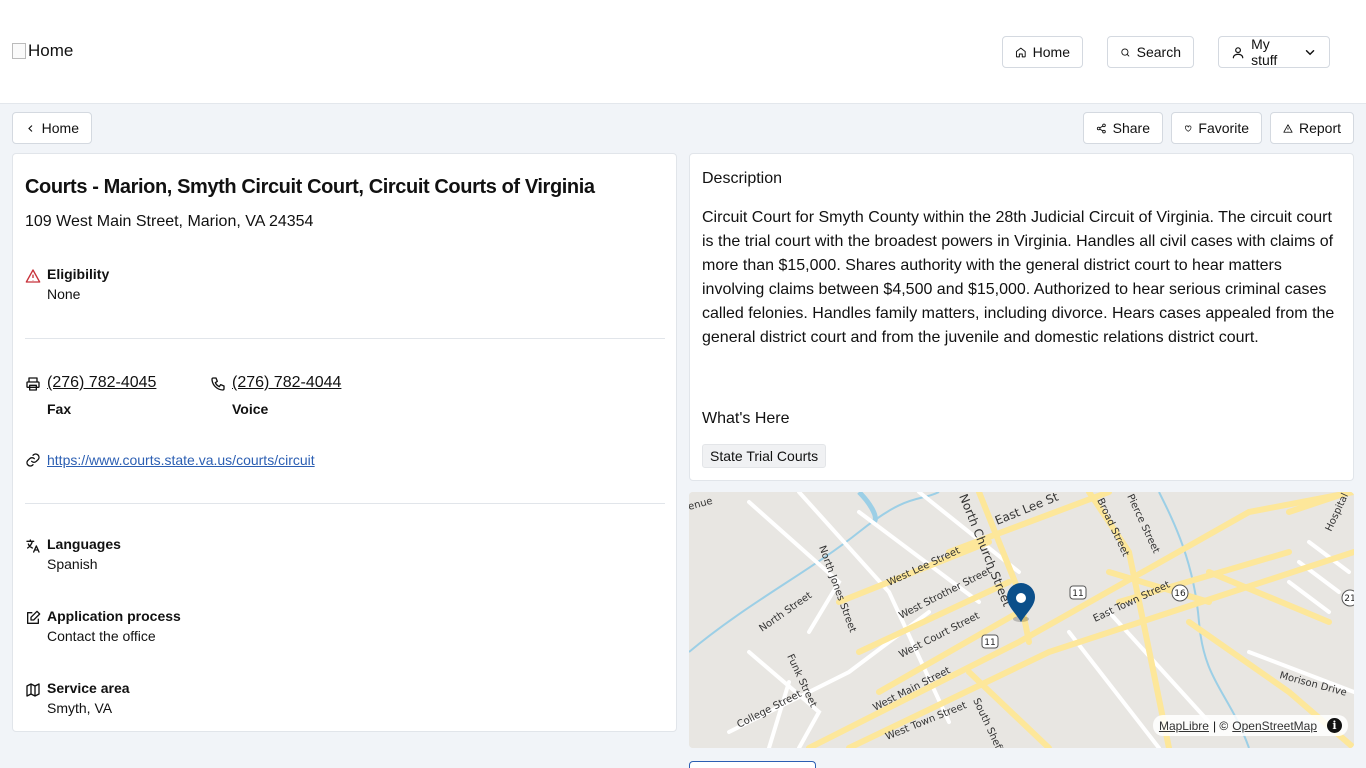 Image resolution: width=1366 pixels, height=768 pixels. What do you see at coordinates (1334, 725) in the screenshot?
I see `info-icon: i` at bounding box center [1334, 725].